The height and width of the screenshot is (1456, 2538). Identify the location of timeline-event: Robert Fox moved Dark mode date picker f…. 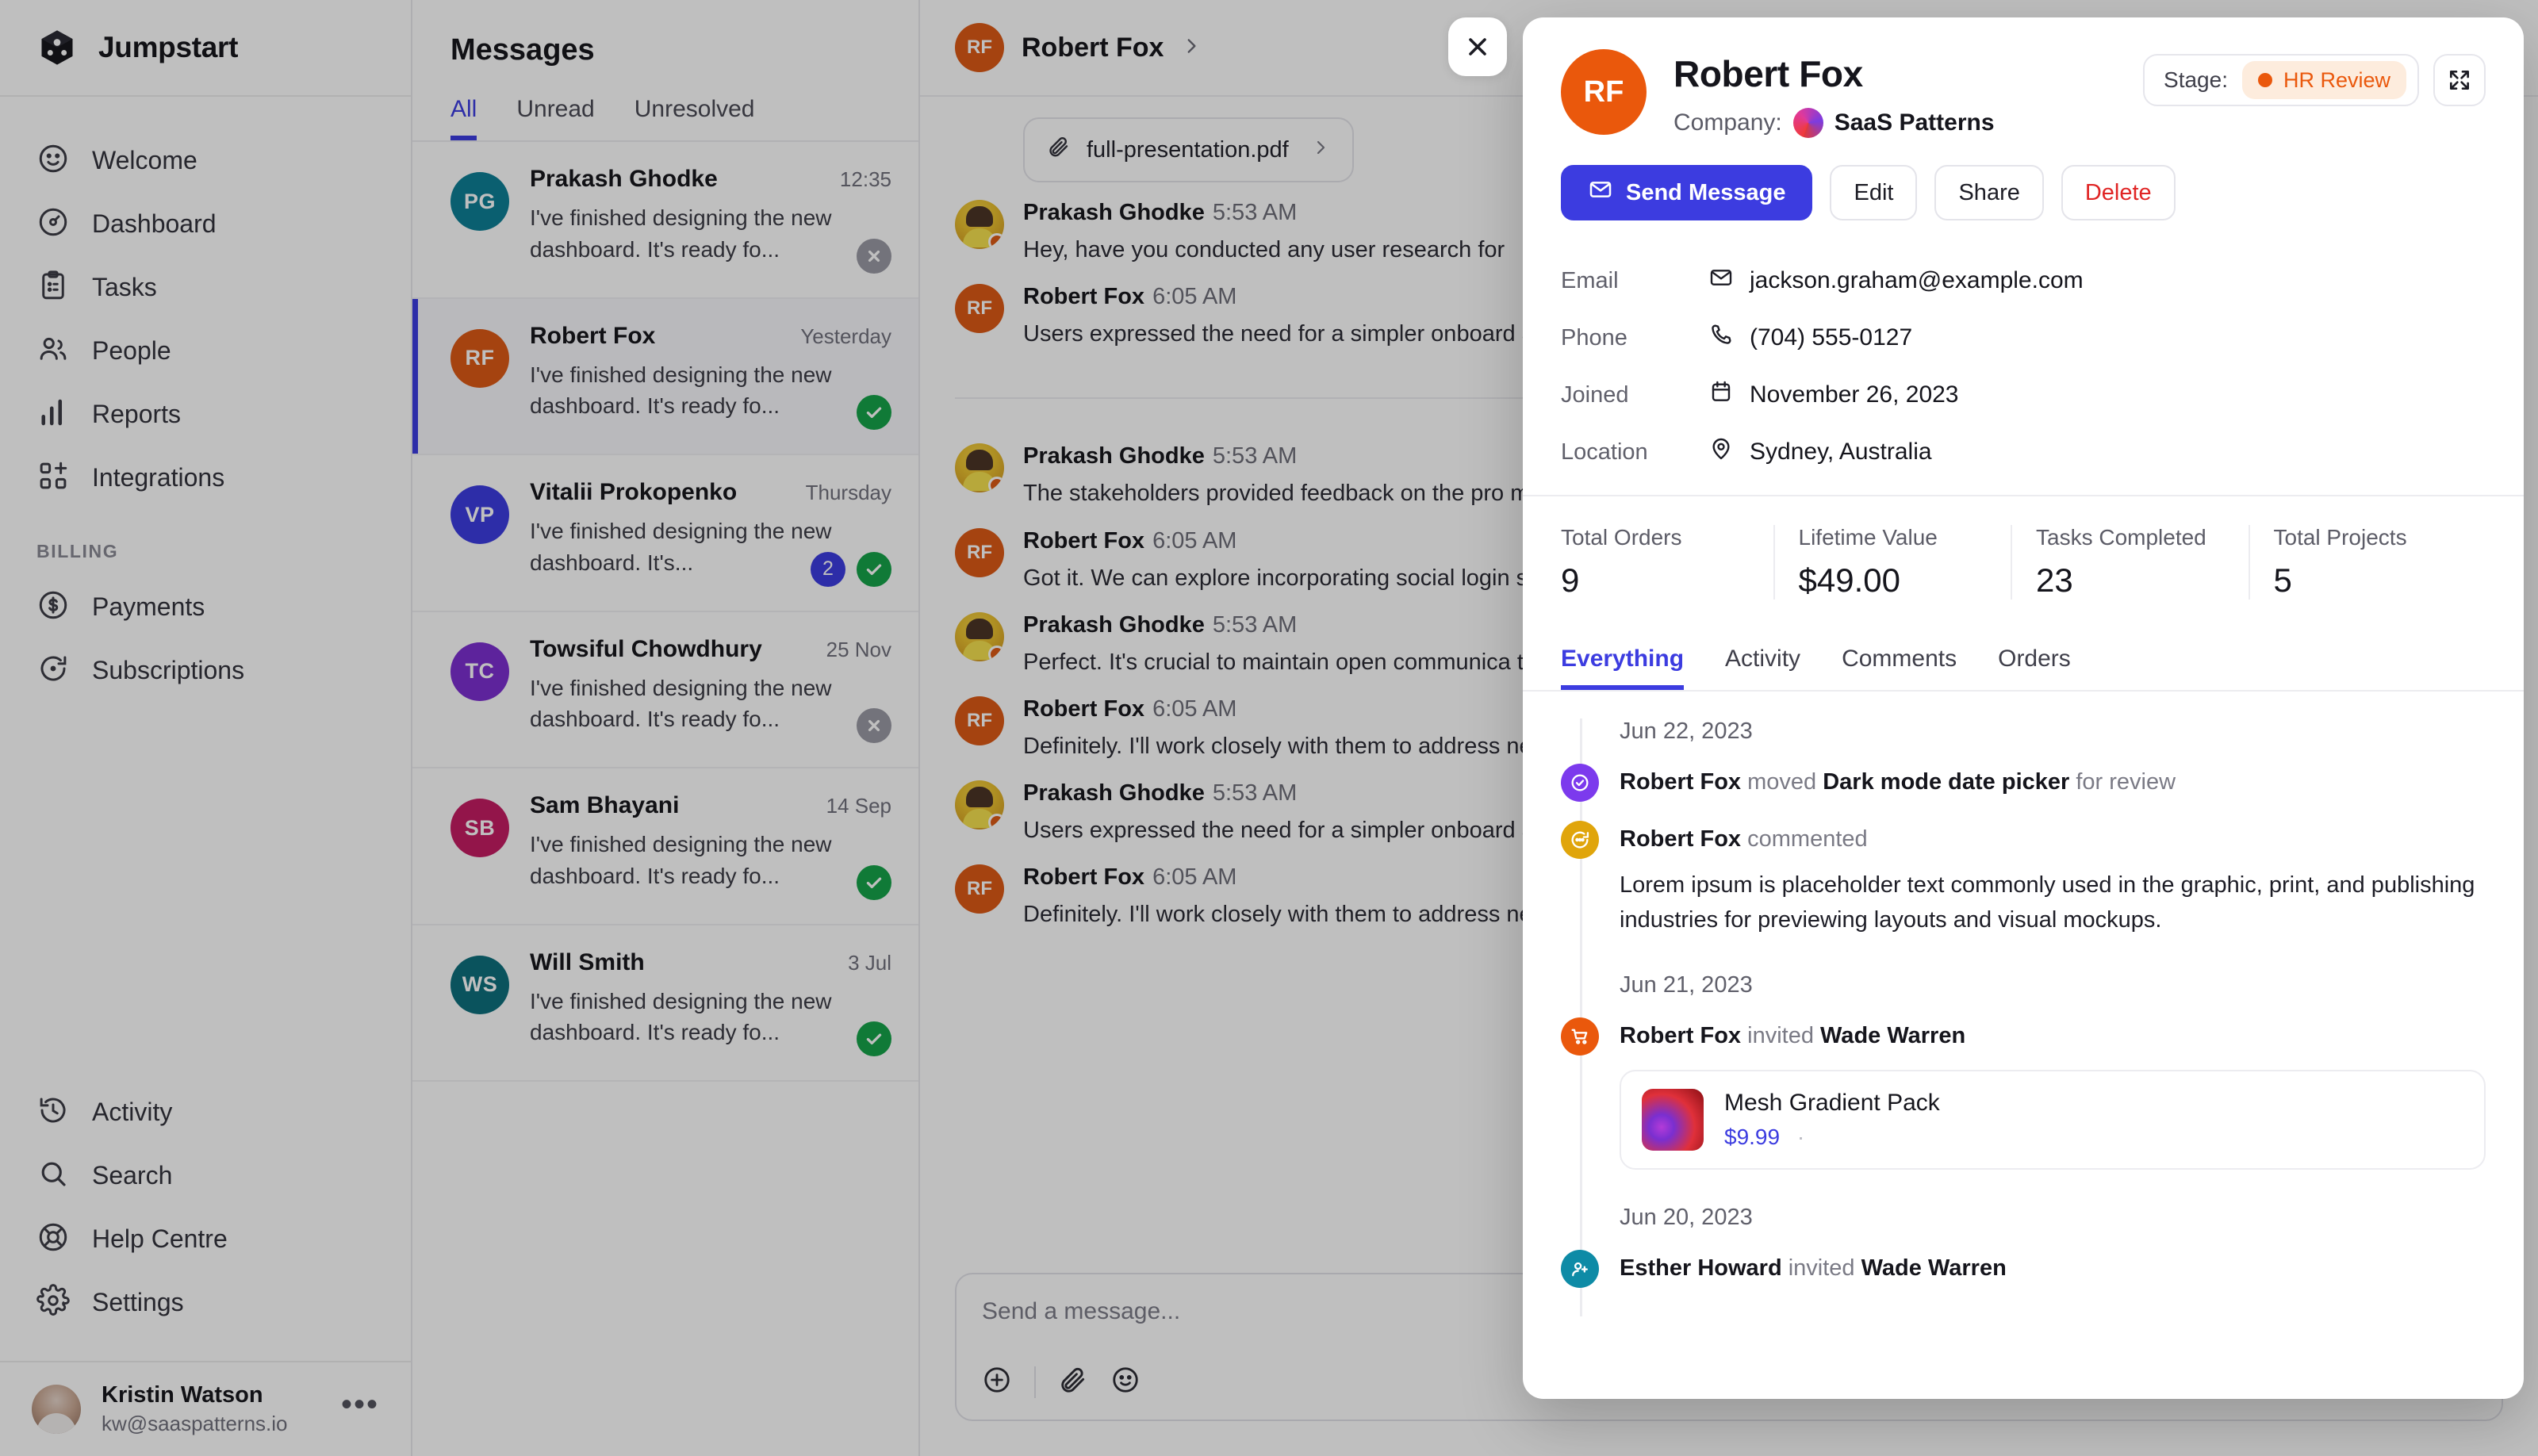
(2024, 783).